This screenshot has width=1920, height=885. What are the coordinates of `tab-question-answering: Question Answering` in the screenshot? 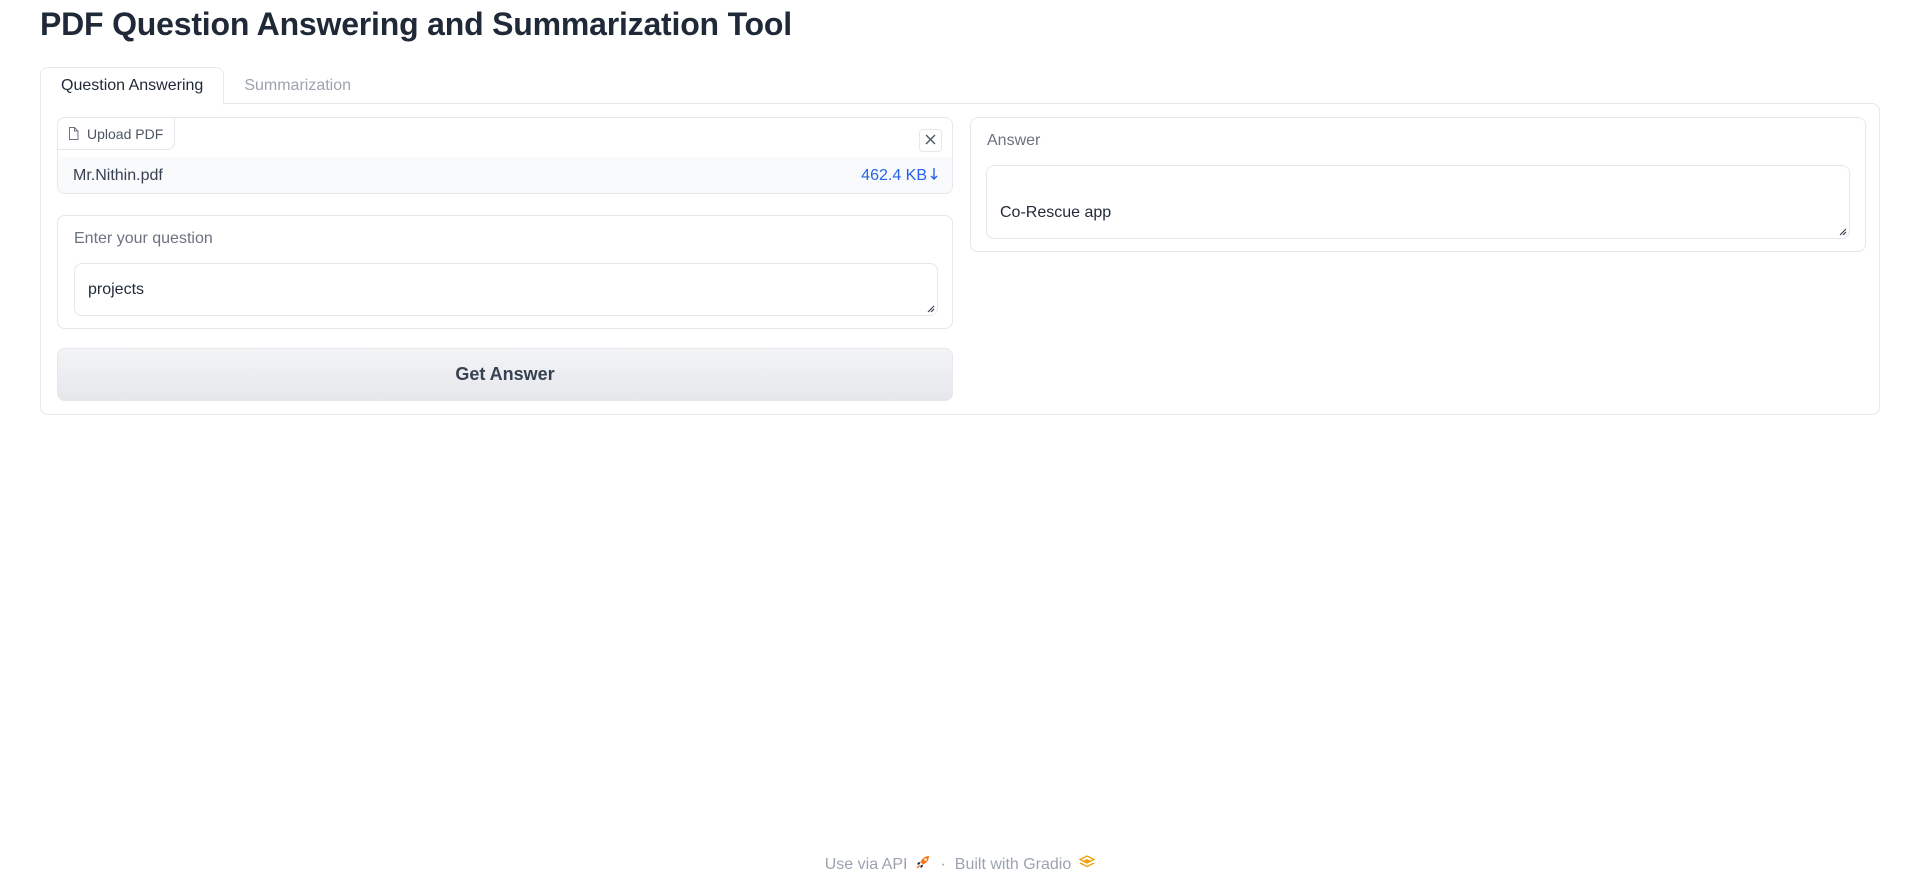 It's located at (132, 86).